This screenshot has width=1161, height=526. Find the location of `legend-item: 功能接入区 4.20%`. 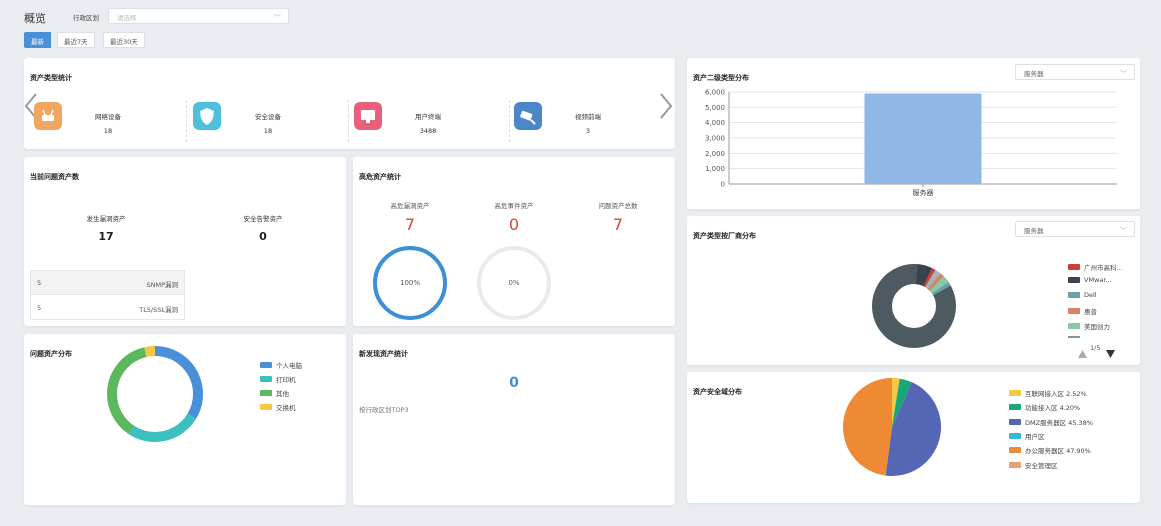

legend-item: 功能接入区 4.20% is located at coordinates (1044, 407).